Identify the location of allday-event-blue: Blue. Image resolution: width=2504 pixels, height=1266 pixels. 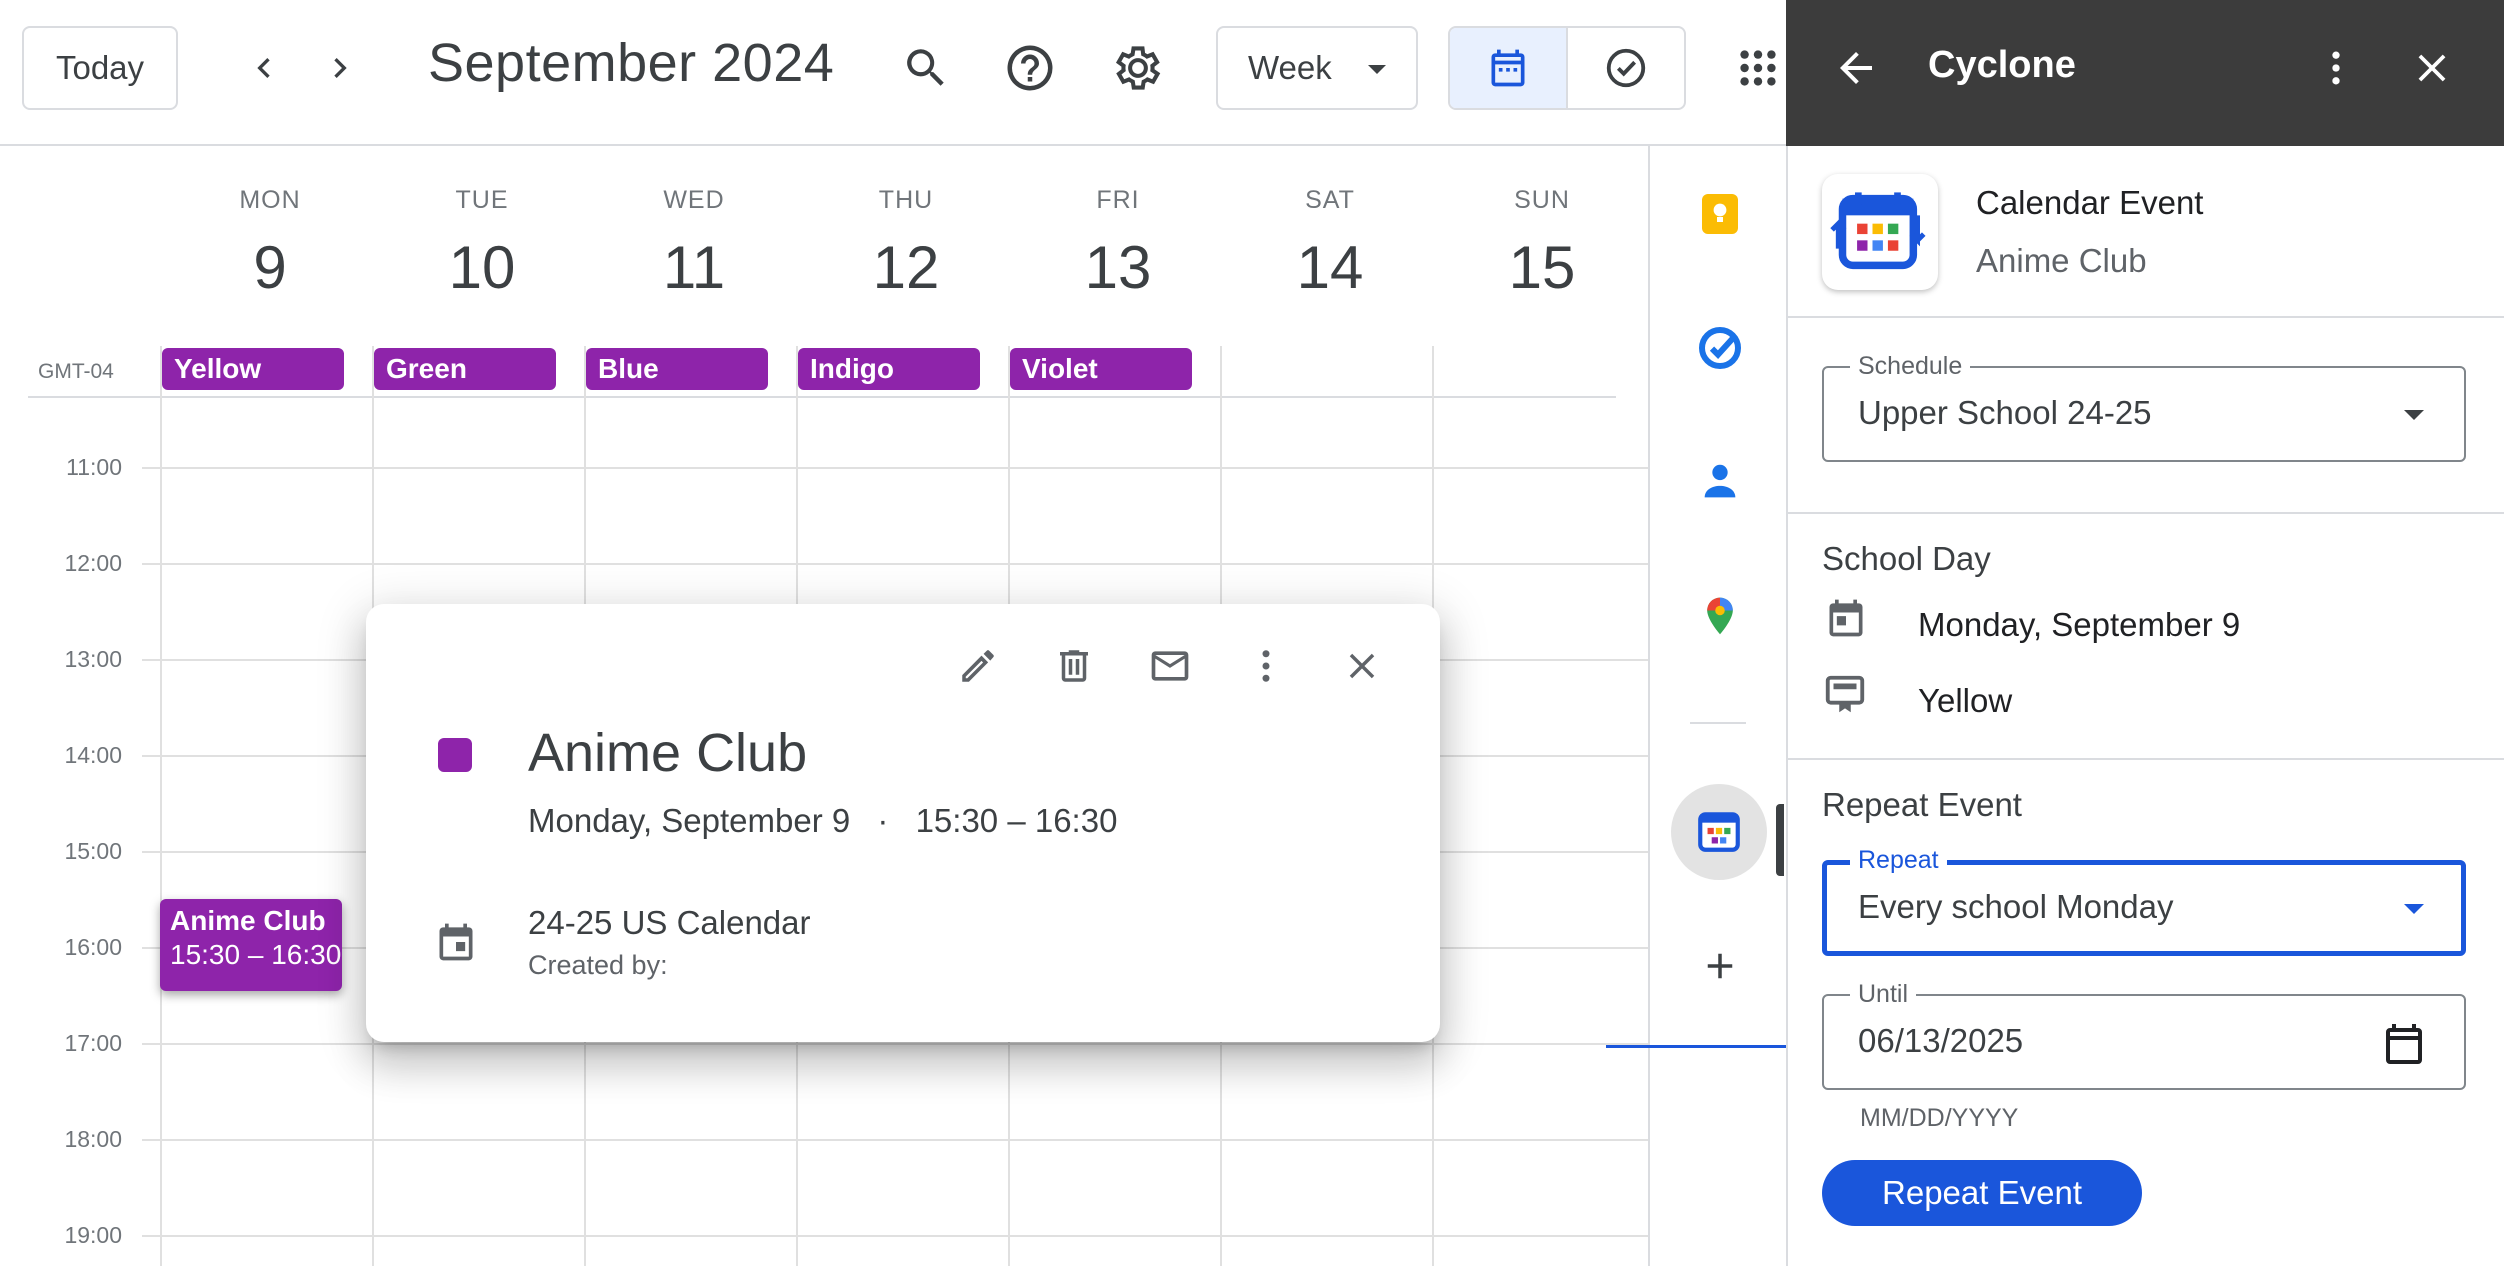
(677, 369).